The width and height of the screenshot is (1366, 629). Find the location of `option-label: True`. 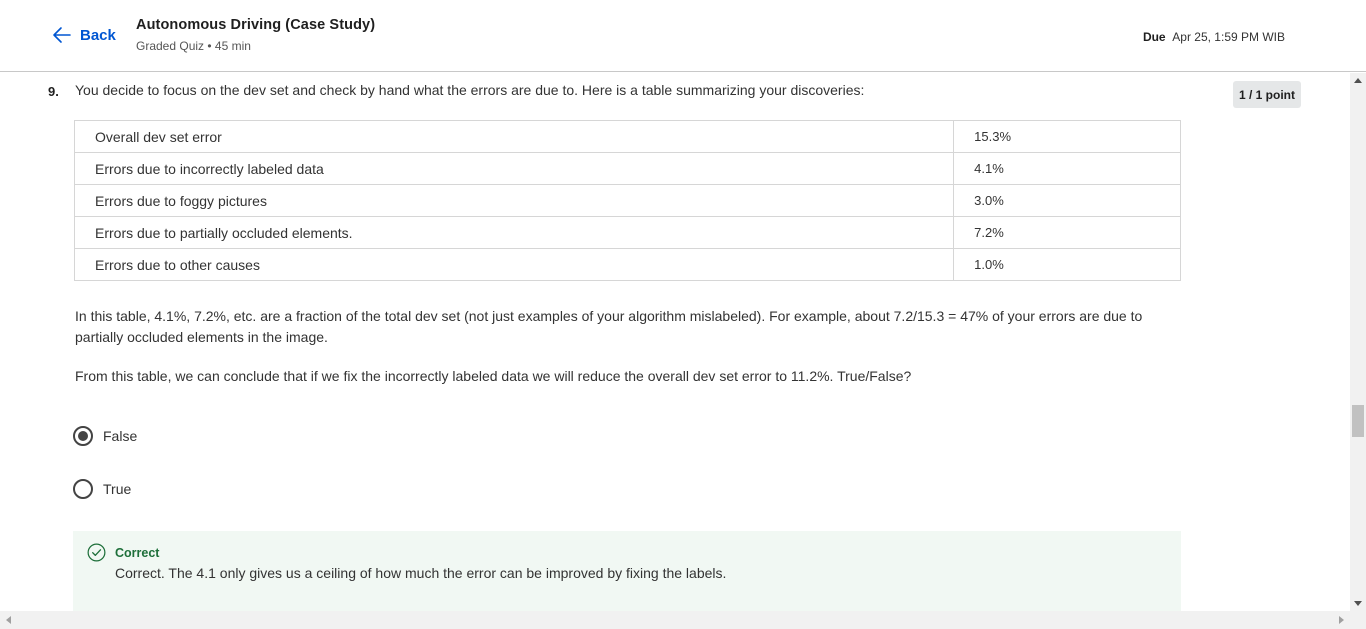

option-label: True is located at coordinates (117, 489).